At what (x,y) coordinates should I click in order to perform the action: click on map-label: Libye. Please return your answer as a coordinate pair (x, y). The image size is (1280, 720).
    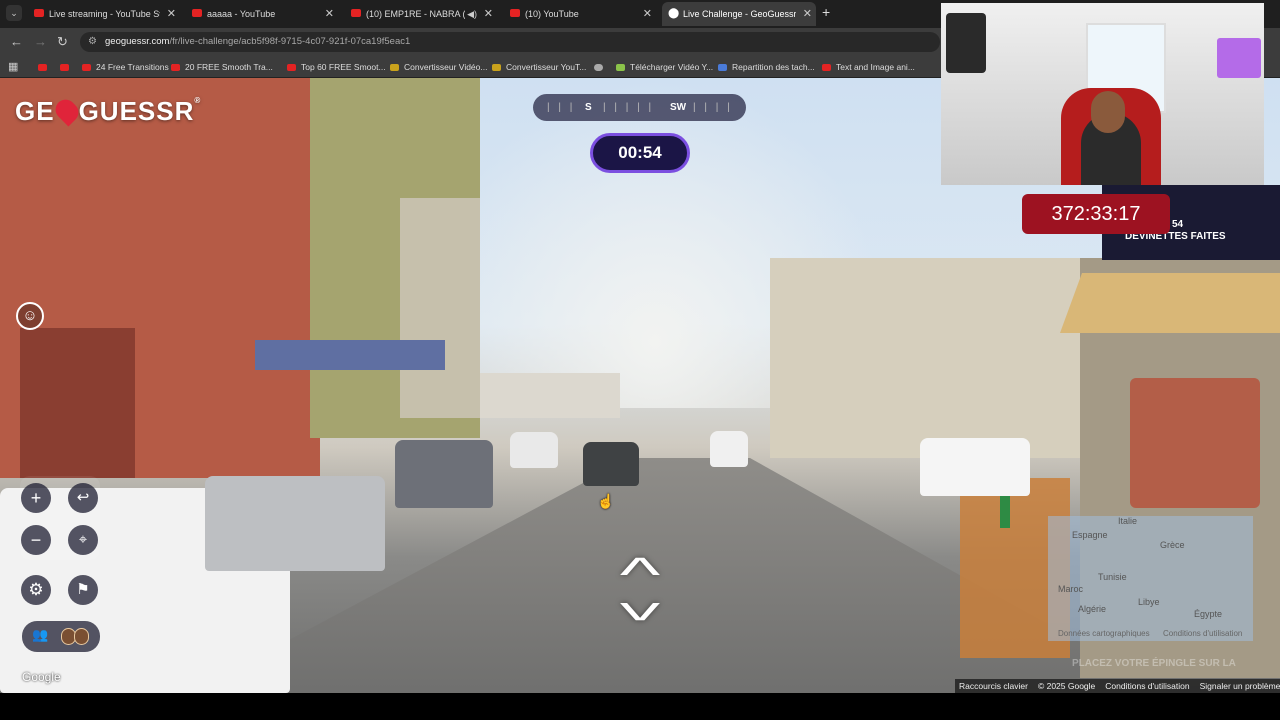
    Looking at the image, I should click on (1149, 602).